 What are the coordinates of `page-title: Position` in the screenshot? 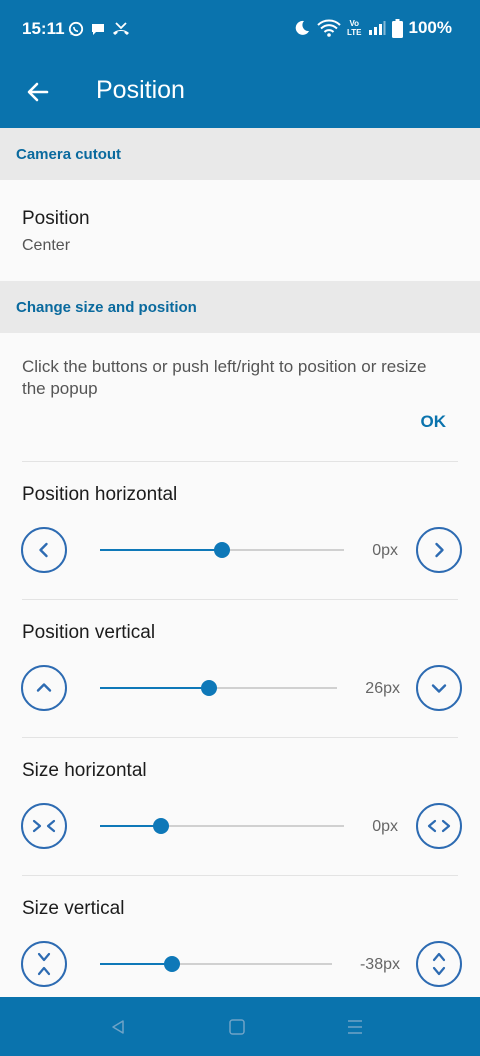 It's located at (140, 90).